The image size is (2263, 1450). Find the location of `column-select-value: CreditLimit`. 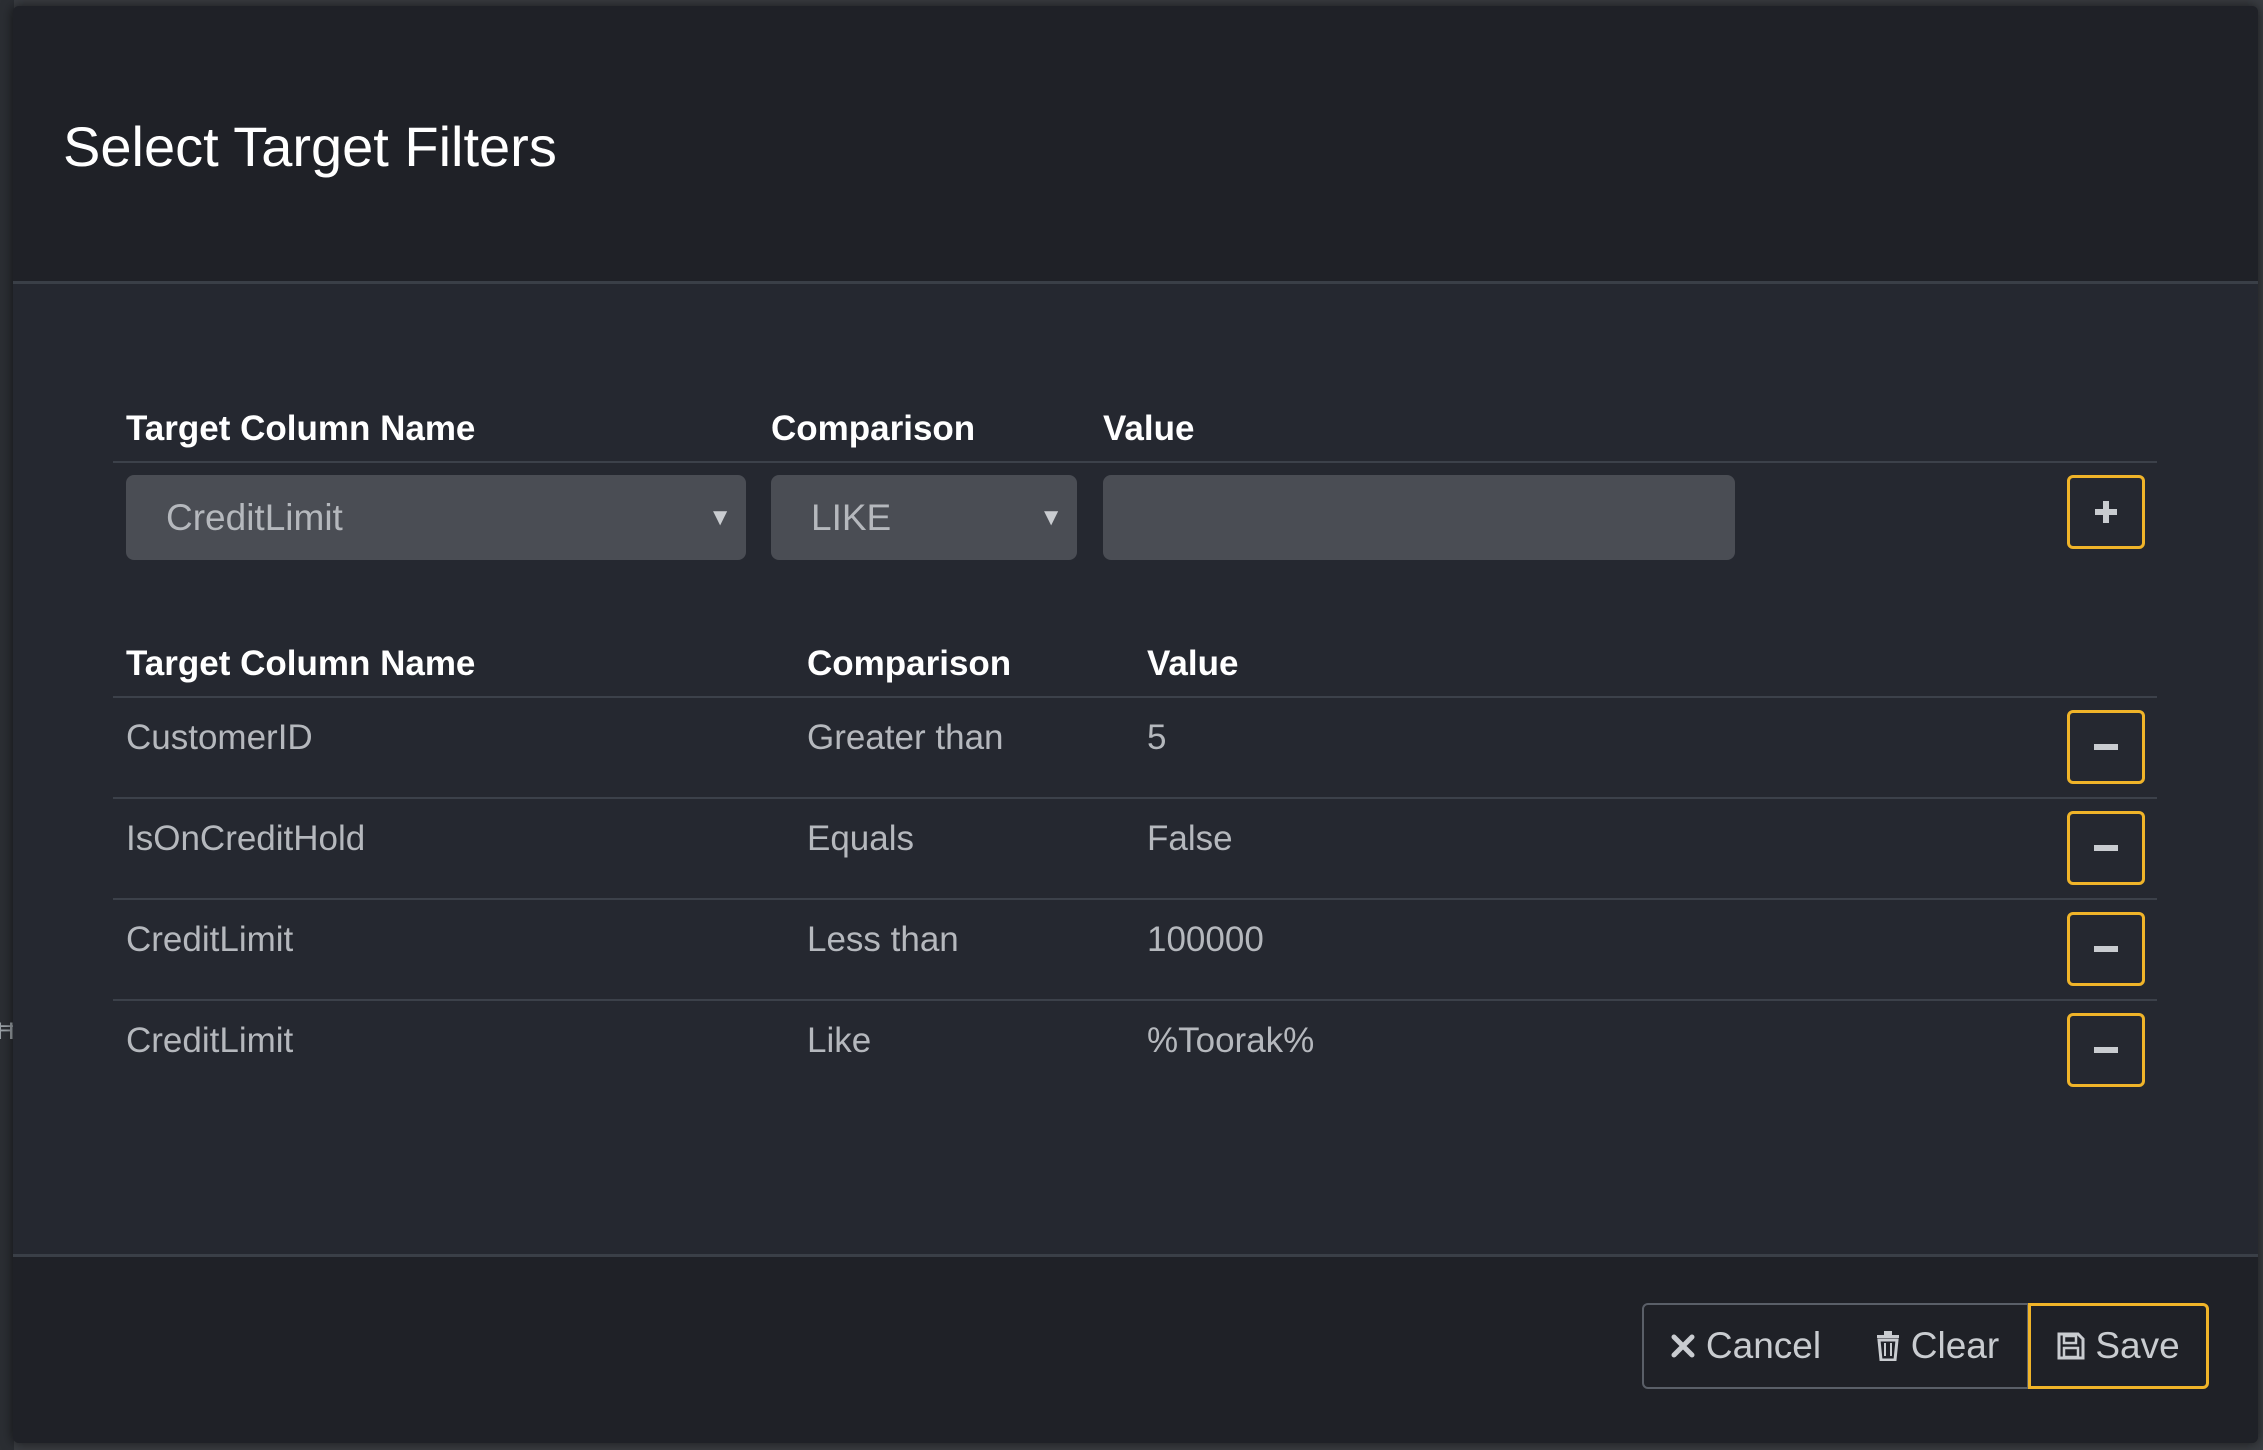

column-select-value: CreditLimit is located at coordinates (254, 517).